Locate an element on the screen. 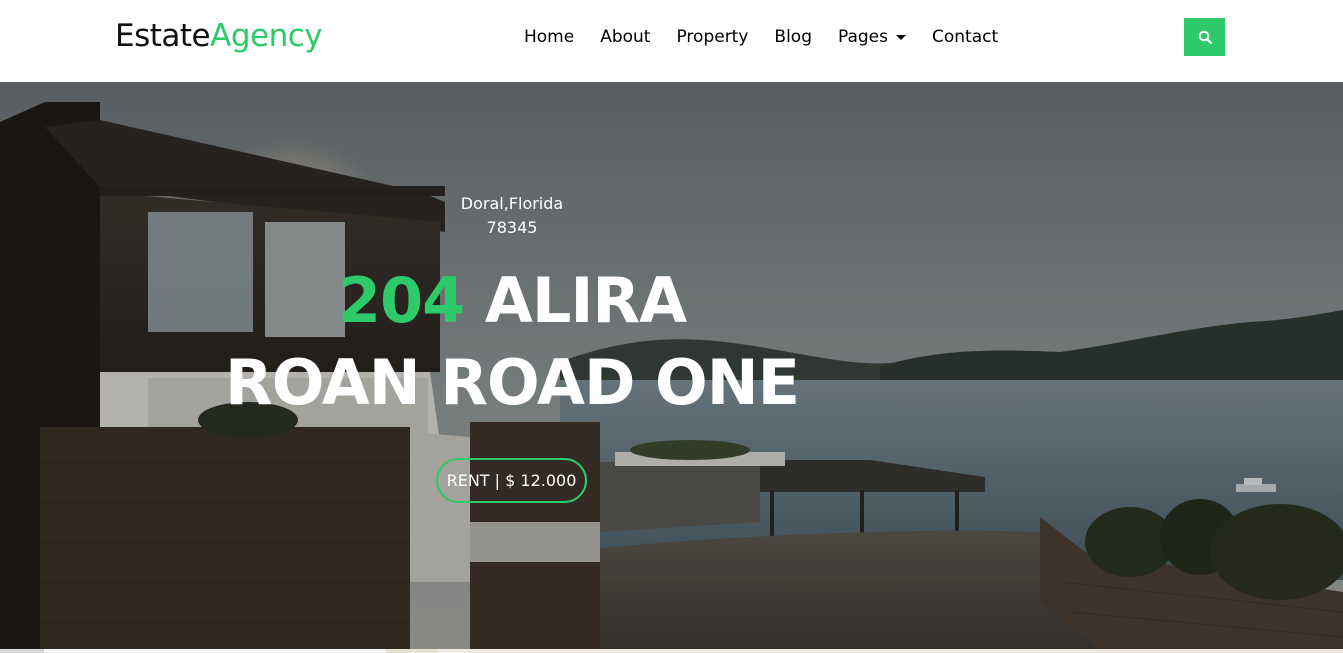 This screenshot has width=1343, height=653. nav-contact: Contact is located at coordinates (965, 37).